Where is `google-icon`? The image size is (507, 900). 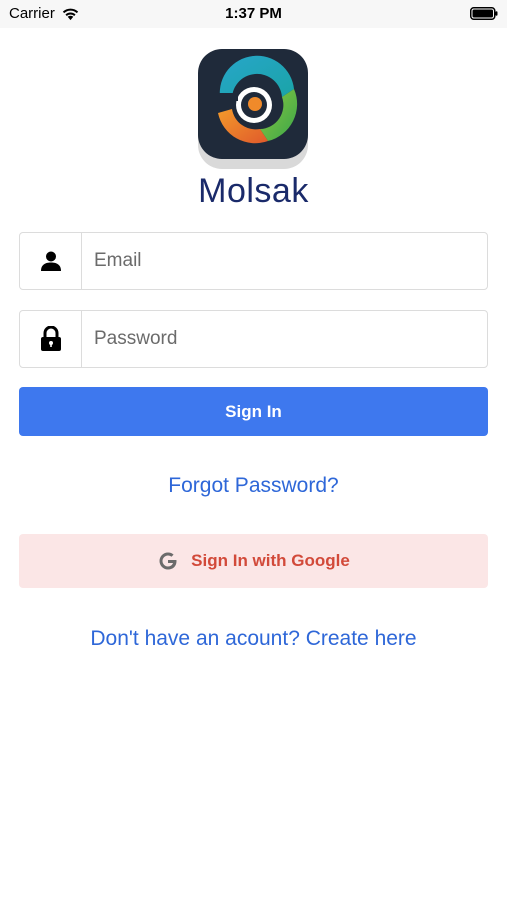 google-icon is located at coordinates (168, 561).